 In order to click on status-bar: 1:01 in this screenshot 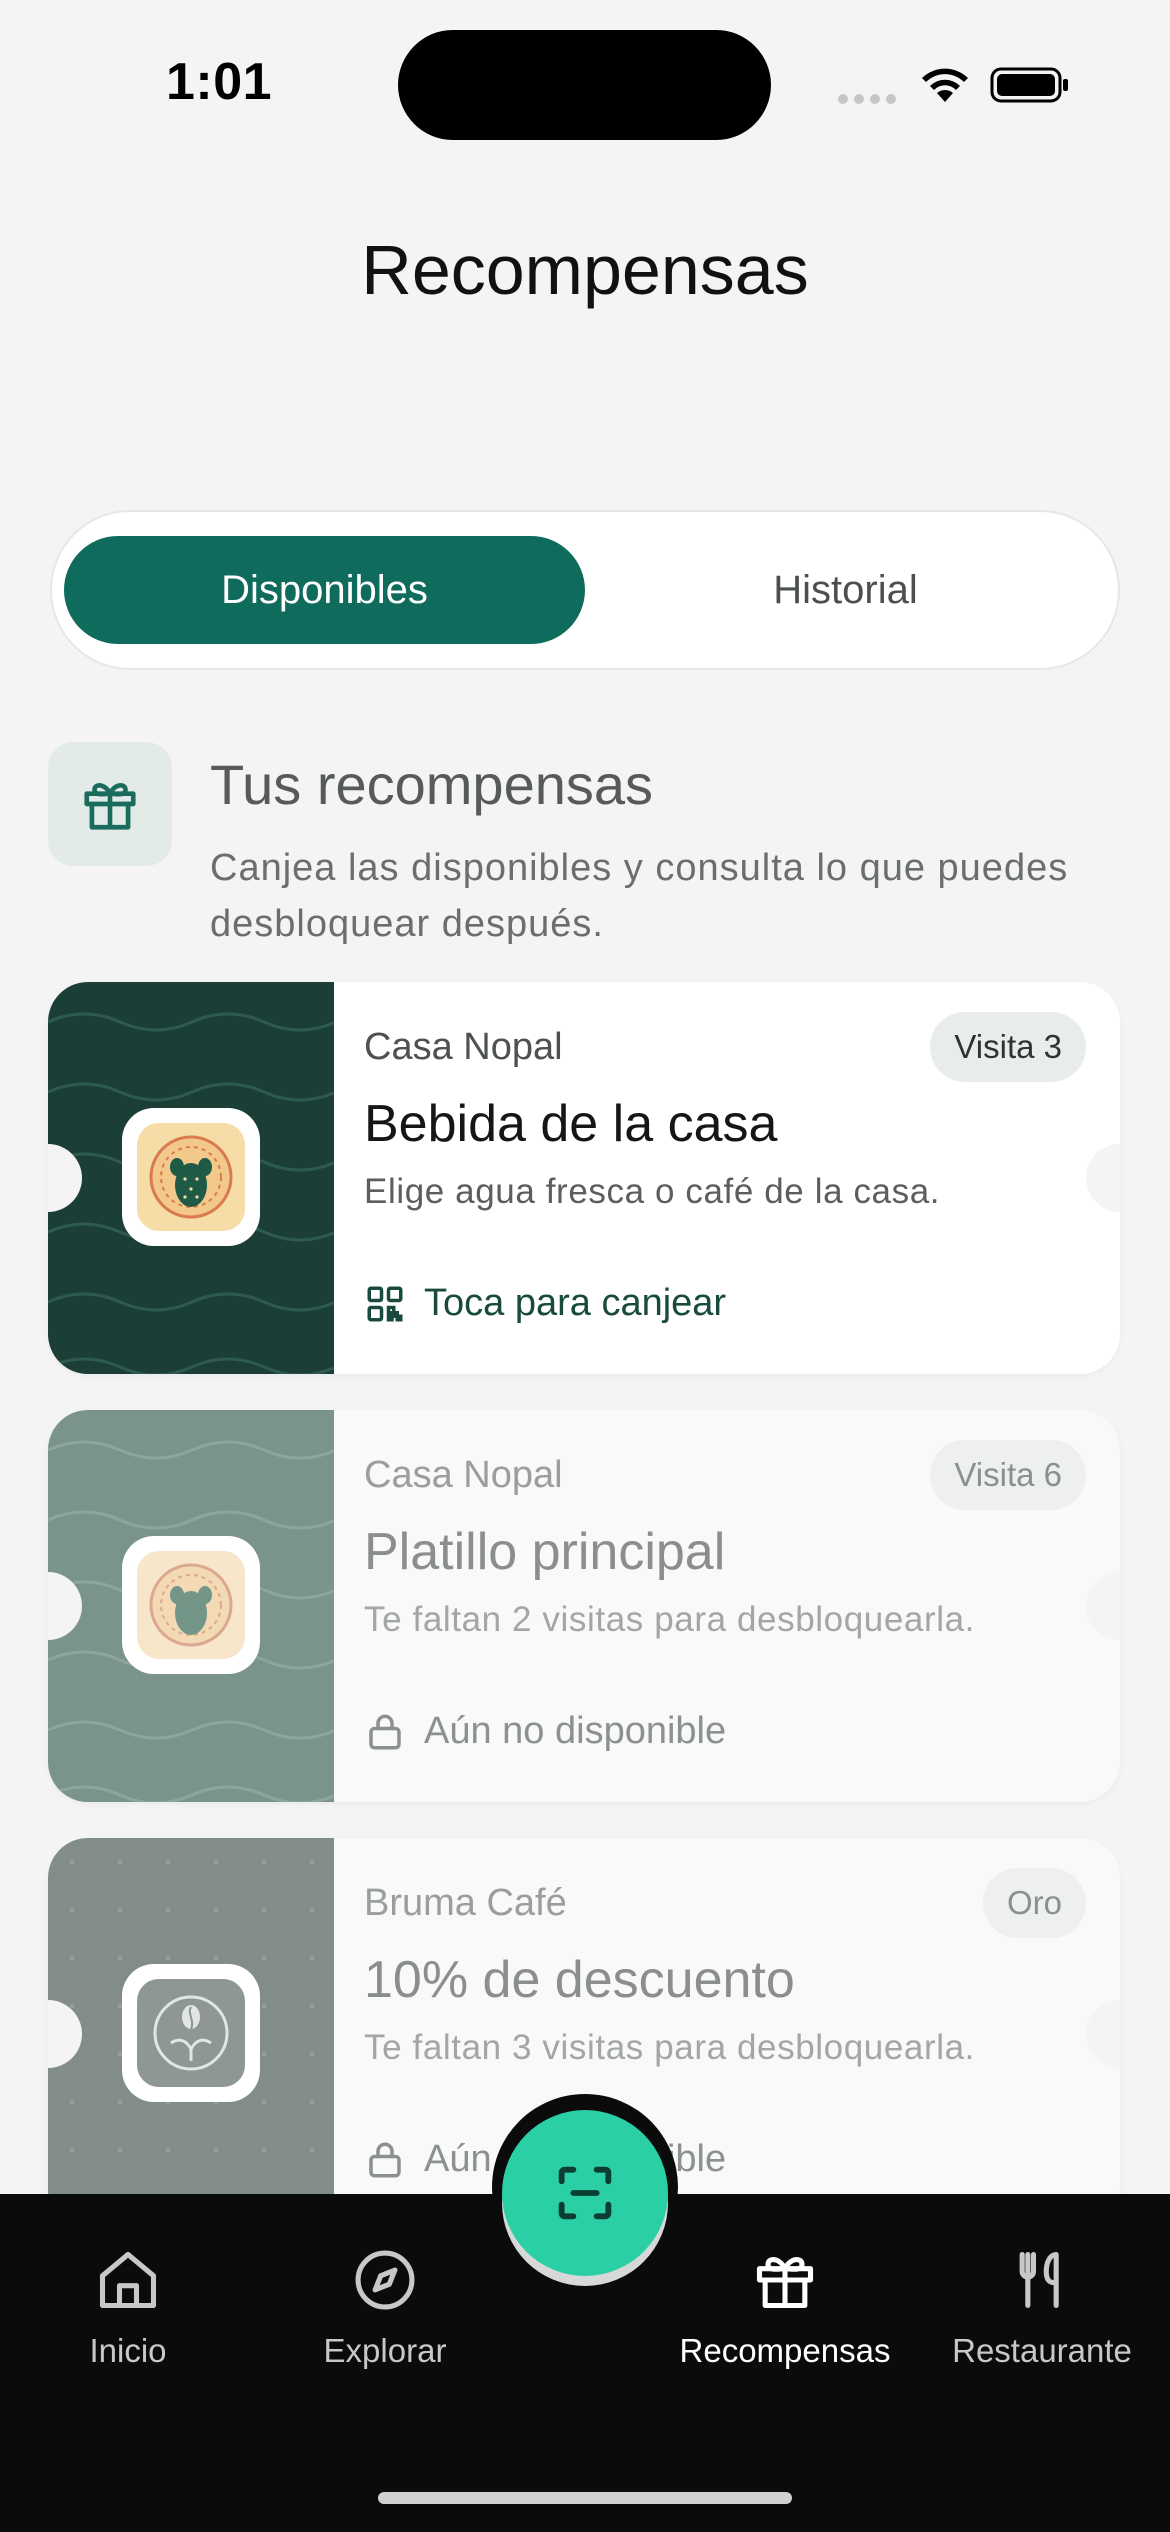, I will do `click(585, 85)`.